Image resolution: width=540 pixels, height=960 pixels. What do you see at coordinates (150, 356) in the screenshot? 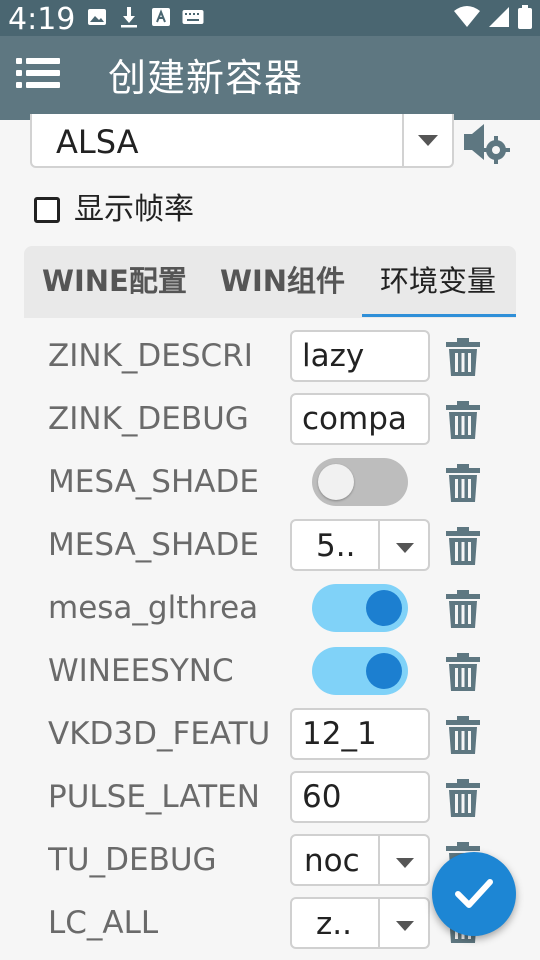
I see `env-var-name: ZINK_DESCRI` at bounding box center [150, 356].